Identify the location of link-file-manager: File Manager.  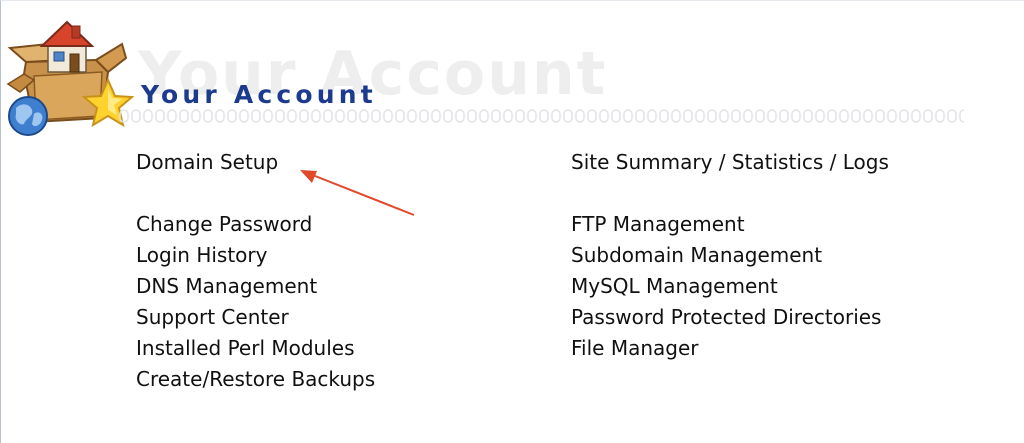
(635, 348).